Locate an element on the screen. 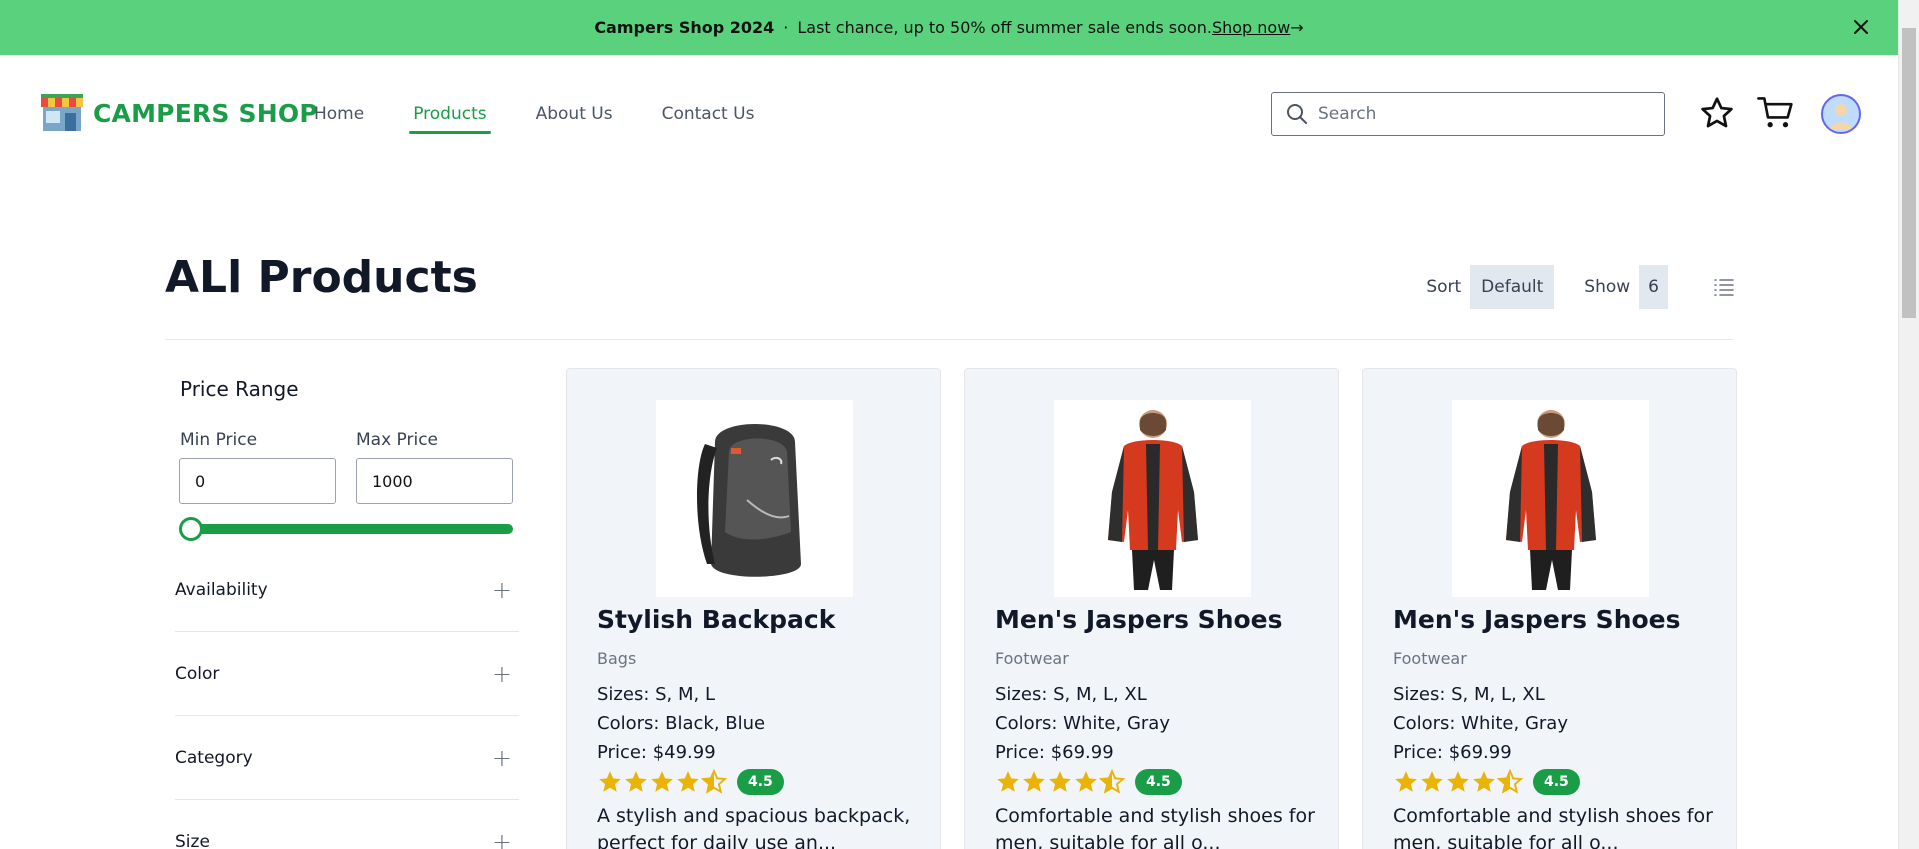  price-slider-track is located at coordinates (346, 529).